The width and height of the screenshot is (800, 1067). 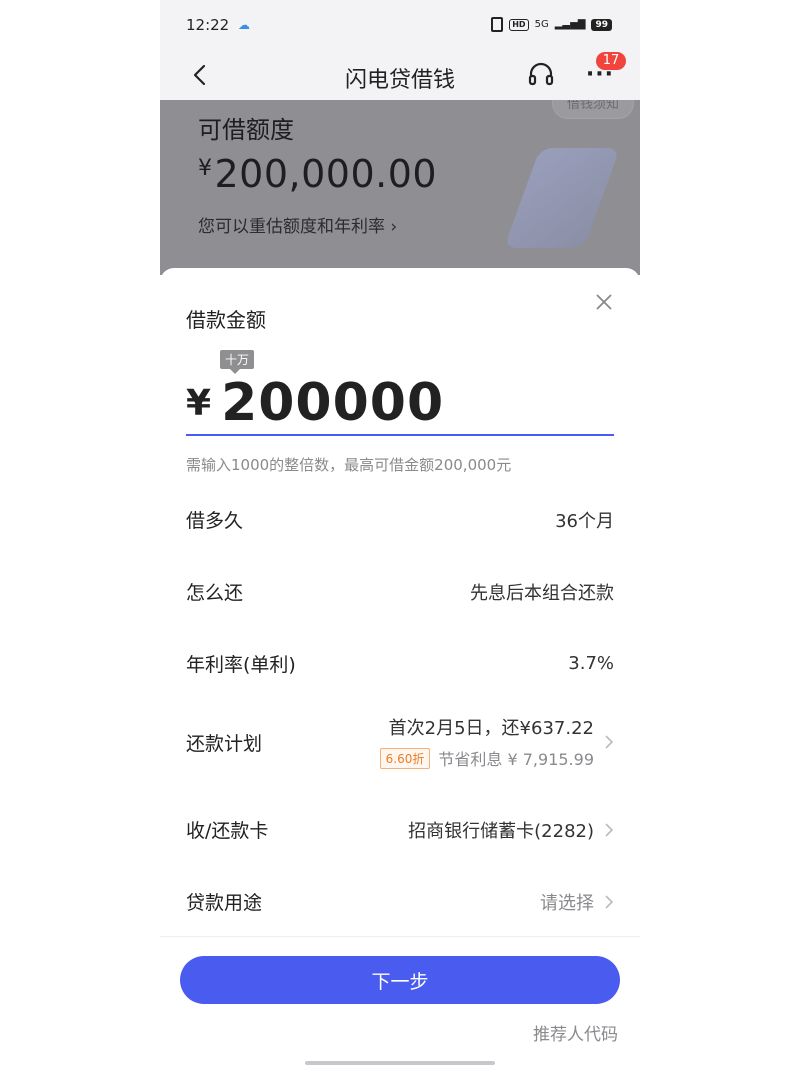 What do you see at coordinates (405, 758) in the screenshot?
I see `discount-badge: 6.60折` at bounding box center [405, 758].